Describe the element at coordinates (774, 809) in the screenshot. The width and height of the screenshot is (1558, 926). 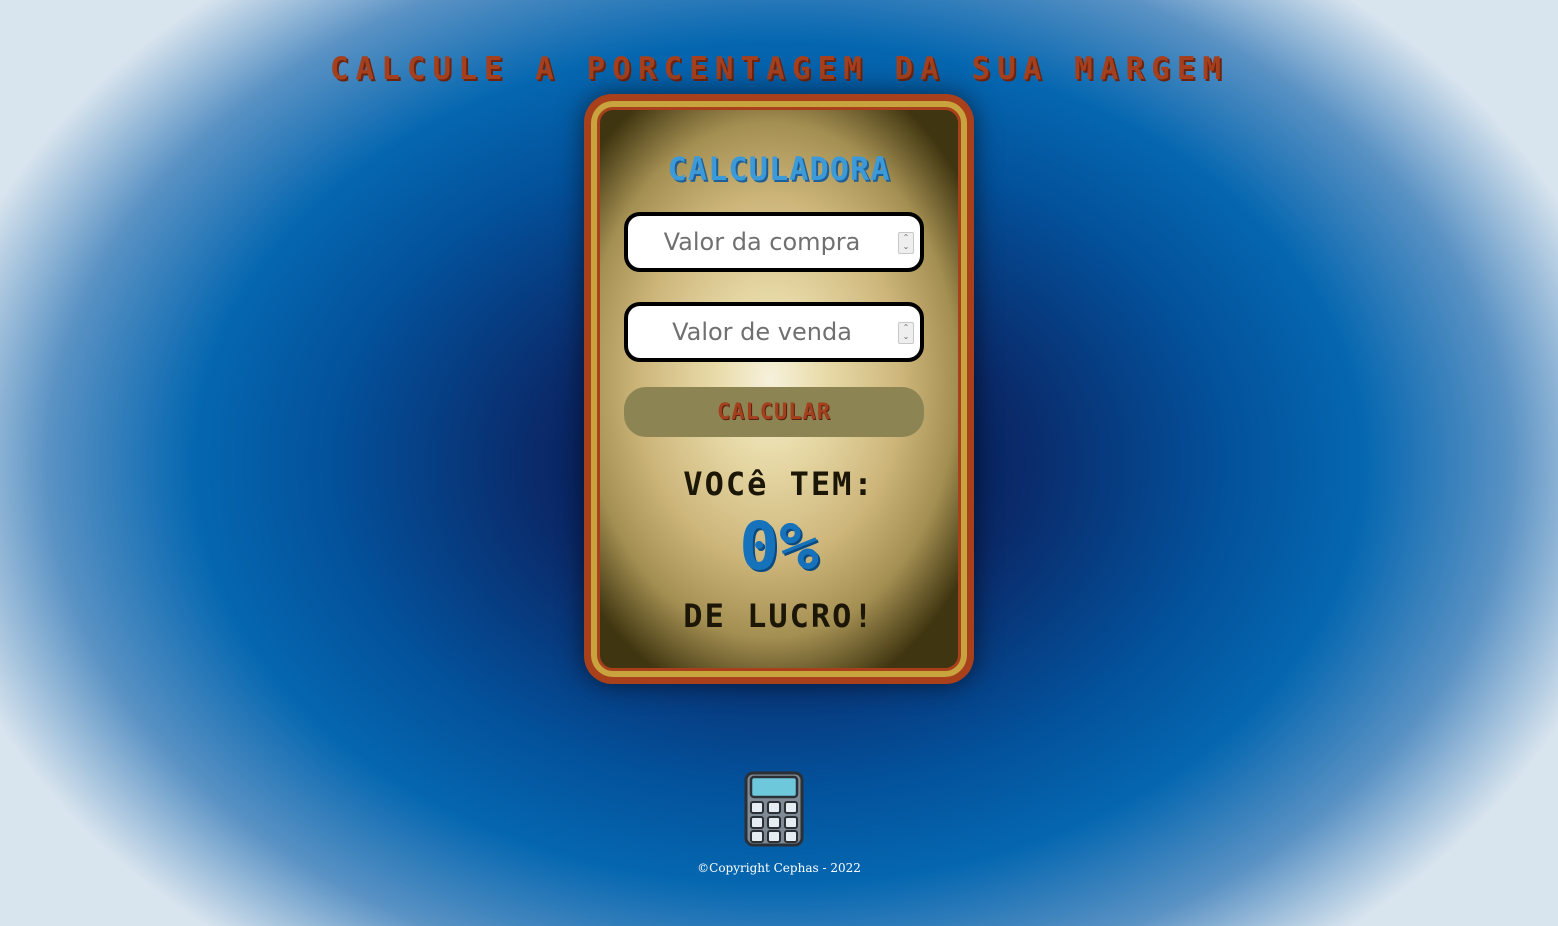
I see `calculator-icon` at that location.